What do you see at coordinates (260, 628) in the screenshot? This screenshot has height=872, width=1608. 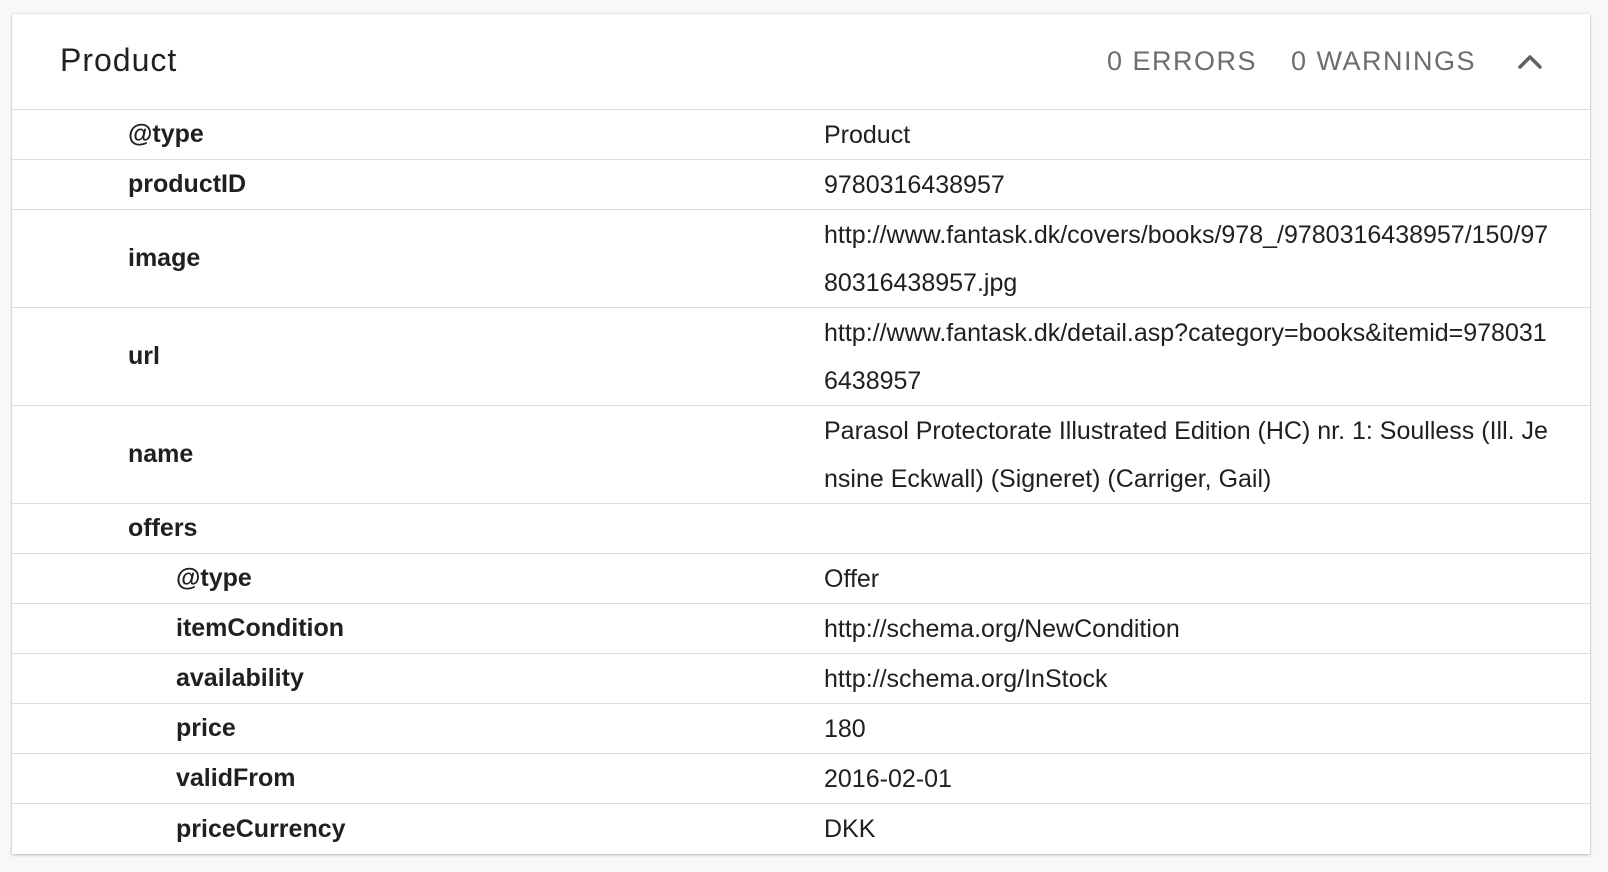 I see `property-key: itemCondition` at bounding box center [260, 628].